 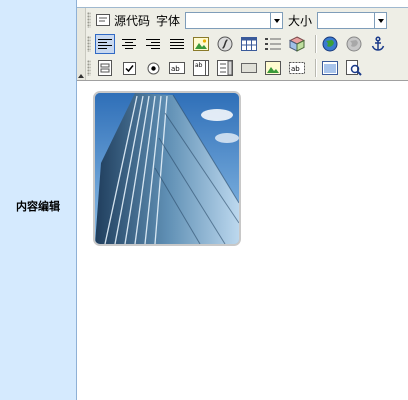 I want to click on preview-button, so click(x=354, y=68).